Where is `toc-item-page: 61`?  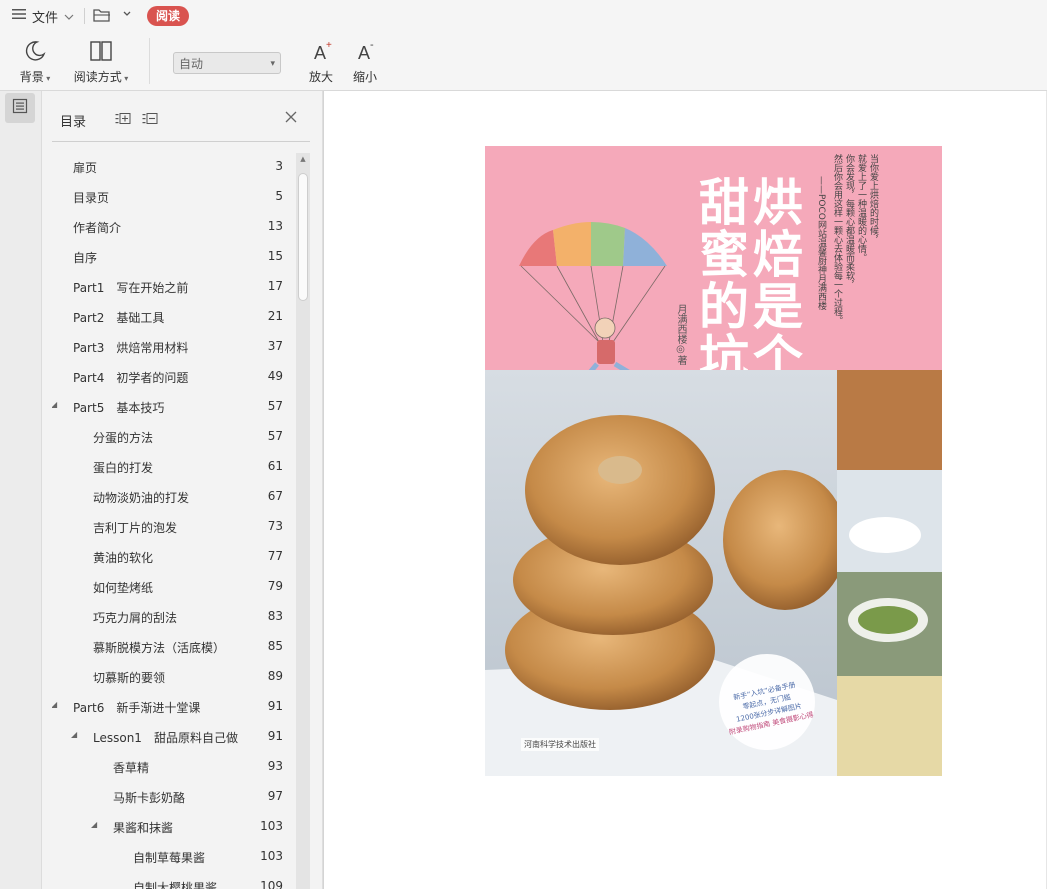 toc-item-page: 61 is located at coordinates (275, 466).